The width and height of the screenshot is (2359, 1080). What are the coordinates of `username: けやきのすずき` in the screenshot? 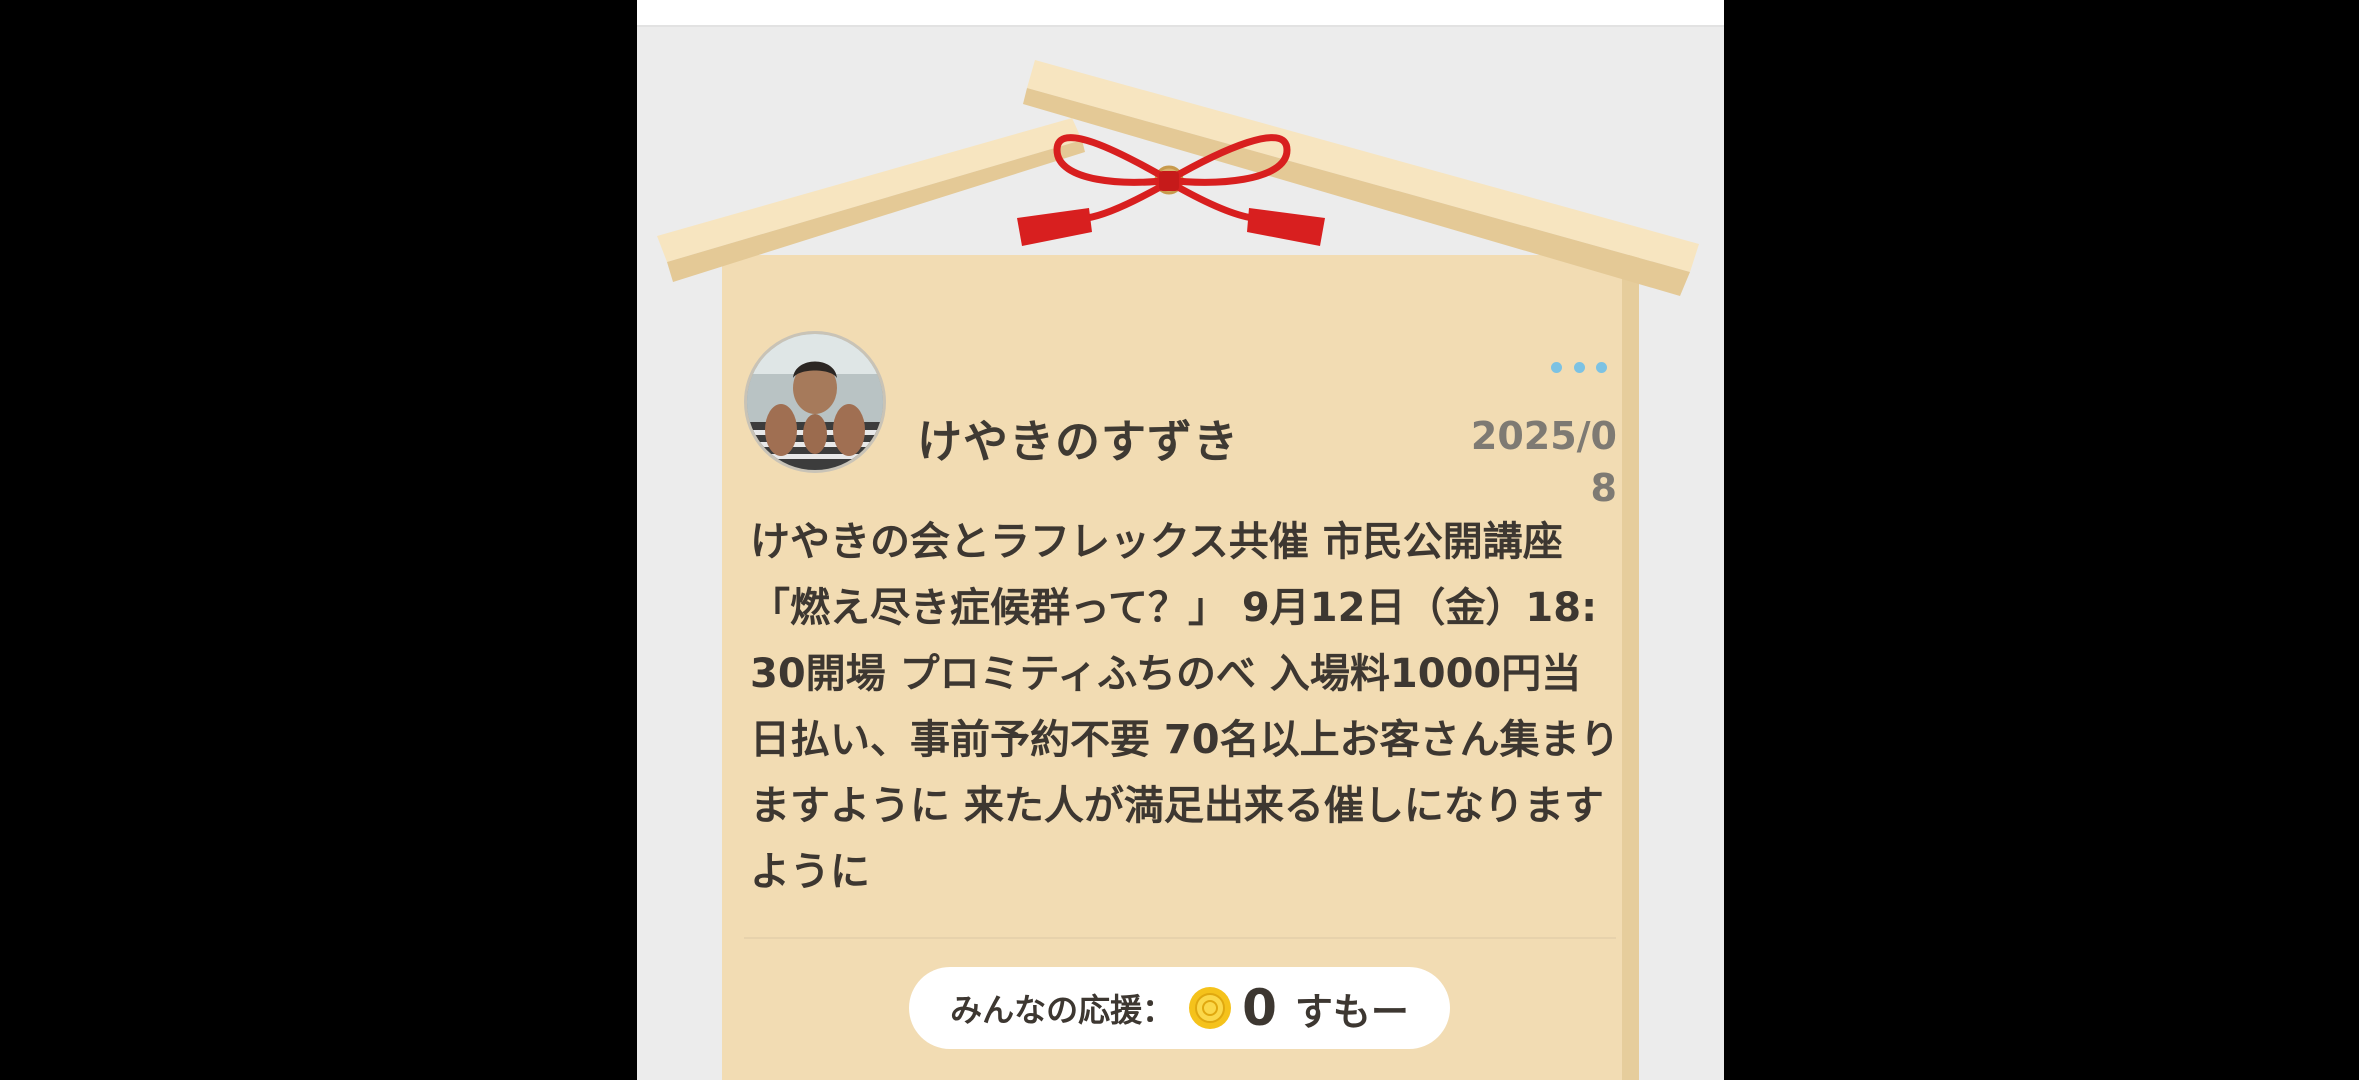 It's located at (1078, 437).